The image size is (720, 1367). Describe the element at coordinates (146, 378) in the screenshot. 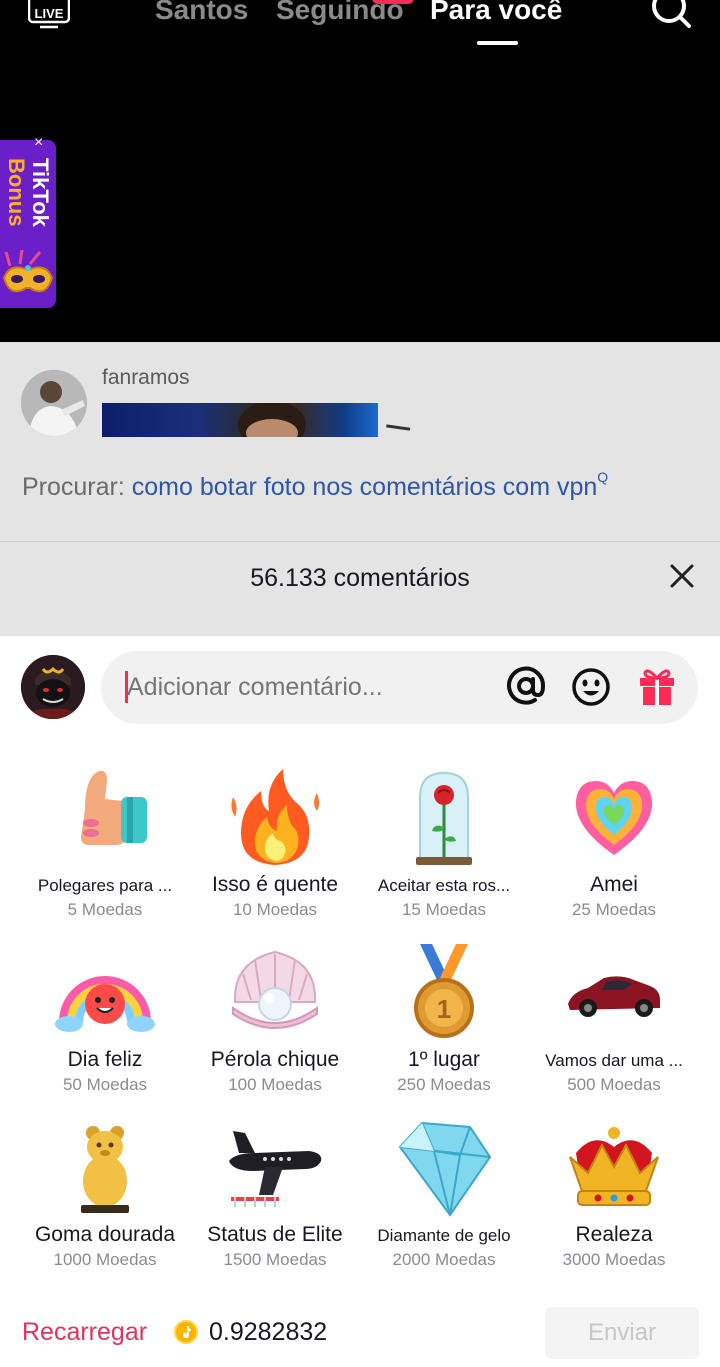

I see `creator-username: fanramos` at that location.